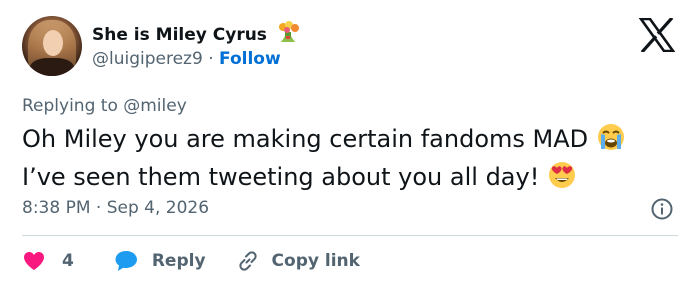 The width and height of the screenshot is (700, 287). I want to click on reply-context: Replying to @miley, so click(104, 106).